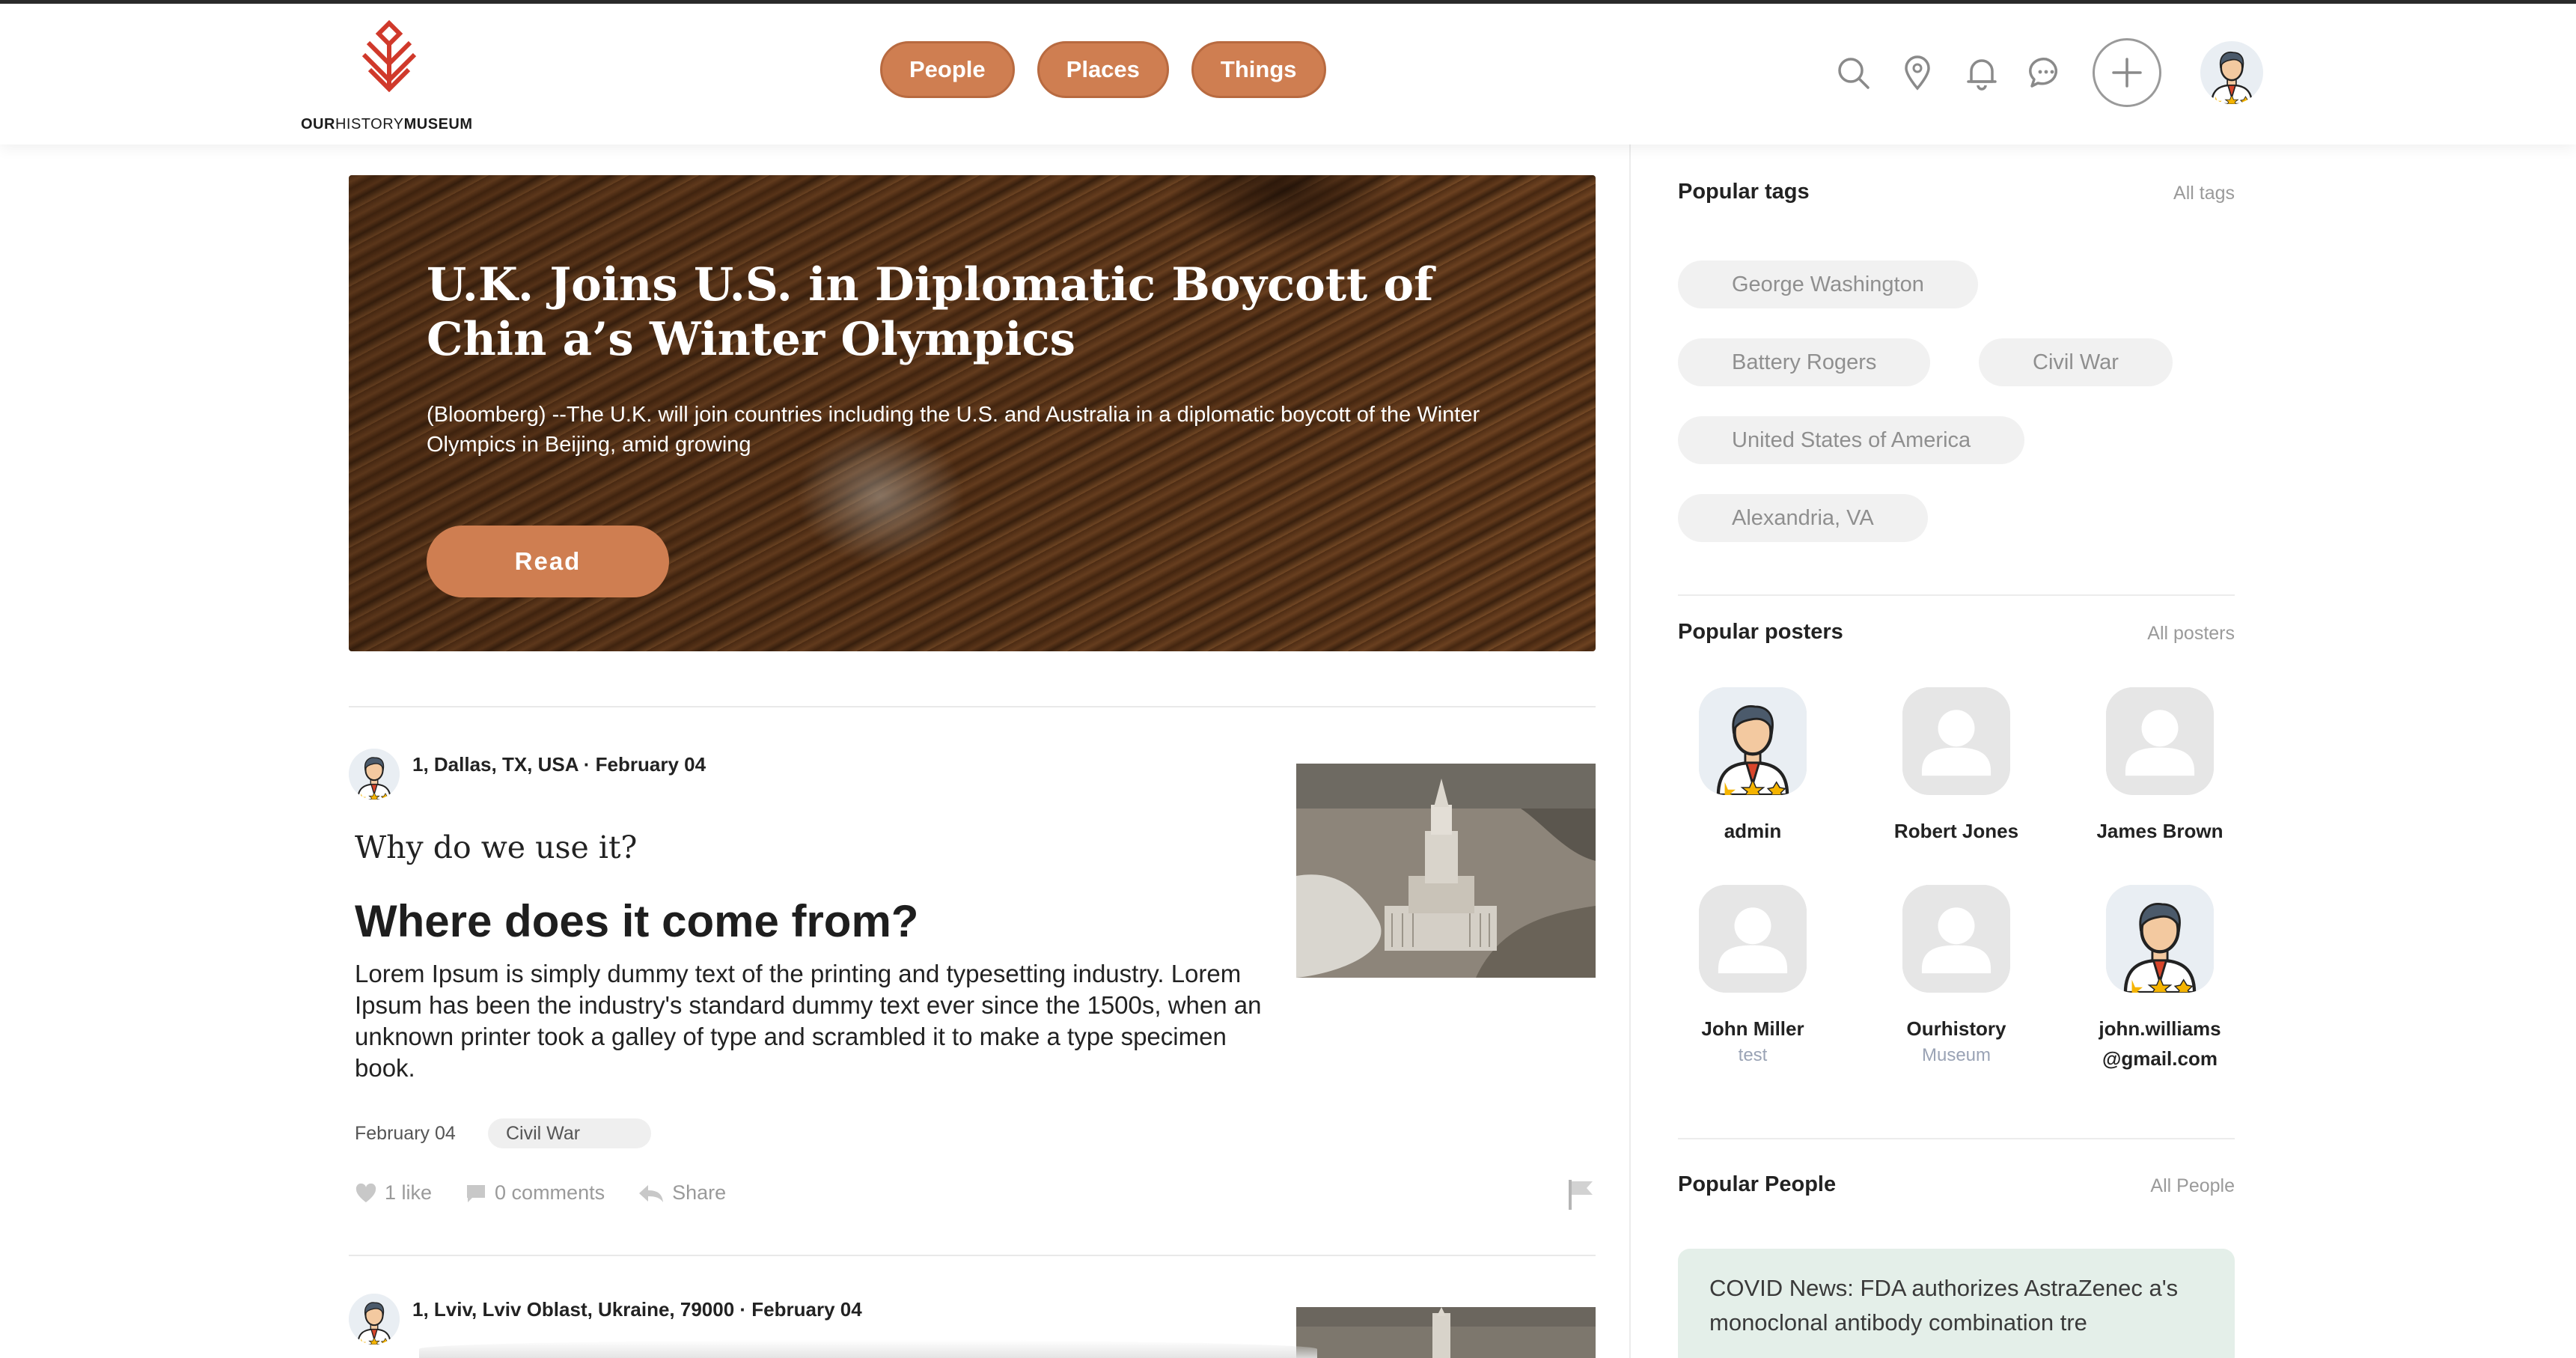 The height and width of the screenshot is (1358, 2576). Describe the element at coordinates (699, 1192) in the screenshot. I see `share-label: Share` at that location.